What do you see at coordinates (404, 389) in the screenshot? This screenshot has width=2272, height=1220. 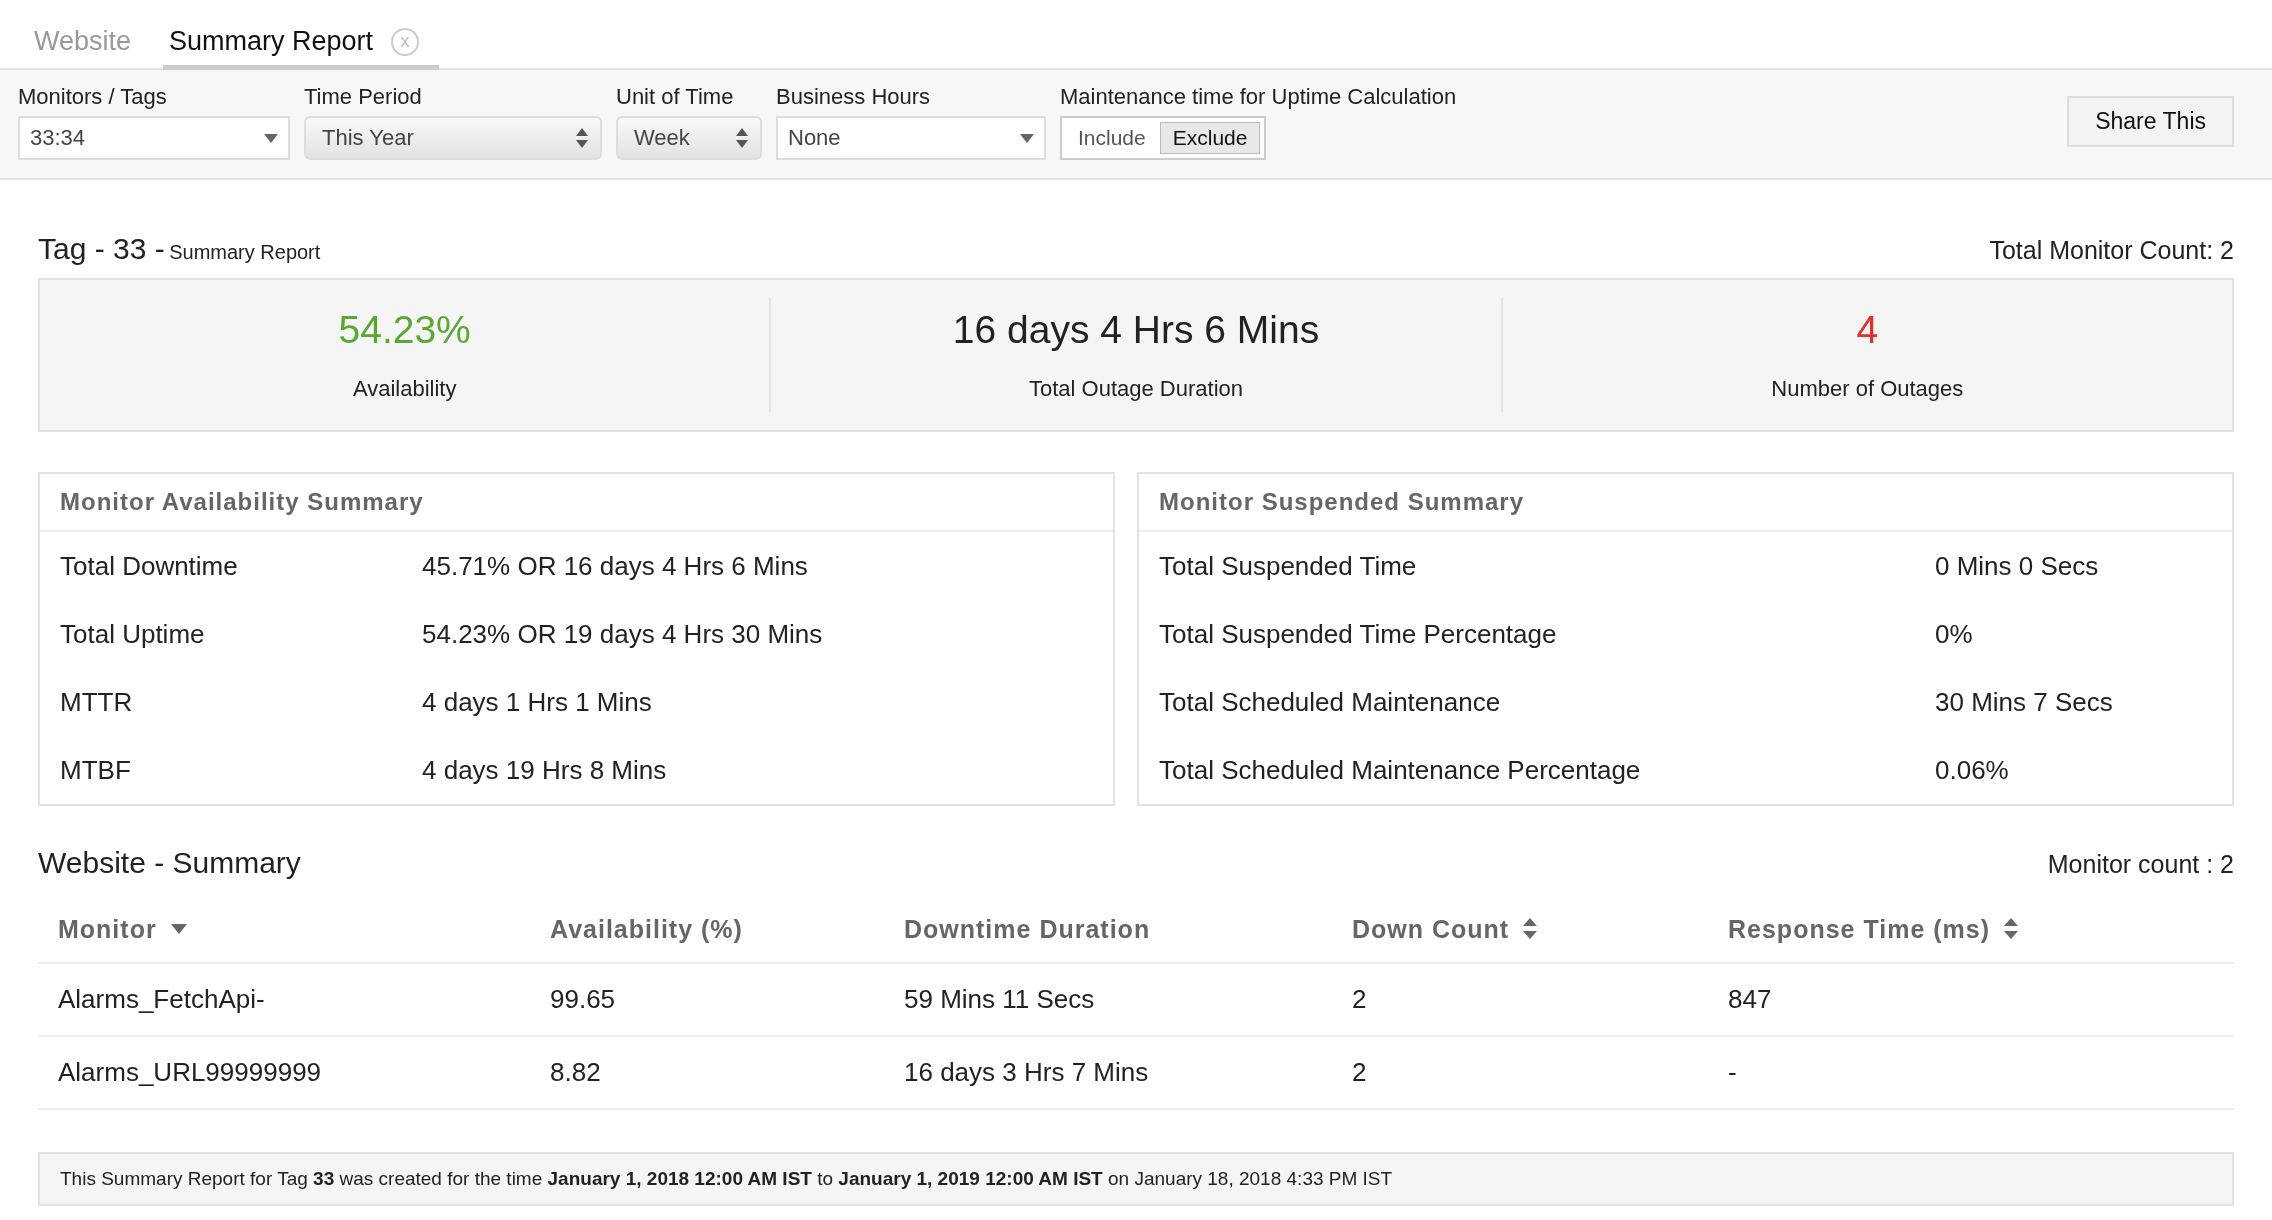 I see `stat-label: Availability` at bounding box center [404, 389].